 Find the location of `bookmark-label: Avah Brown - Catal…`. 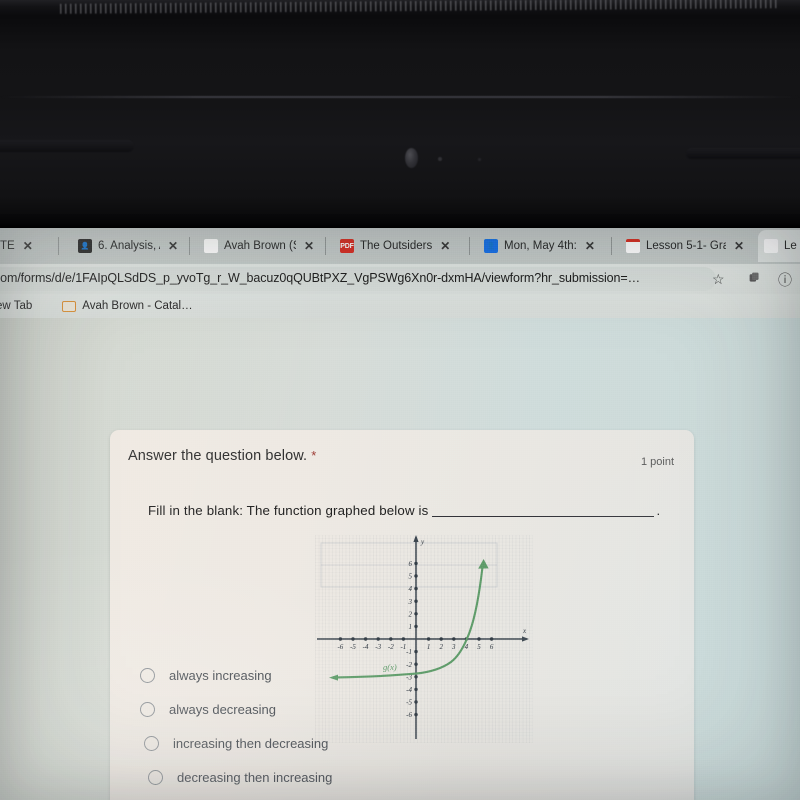

bookmark-label: Avah Brown - Catal… is located at coordinates (137, 306).